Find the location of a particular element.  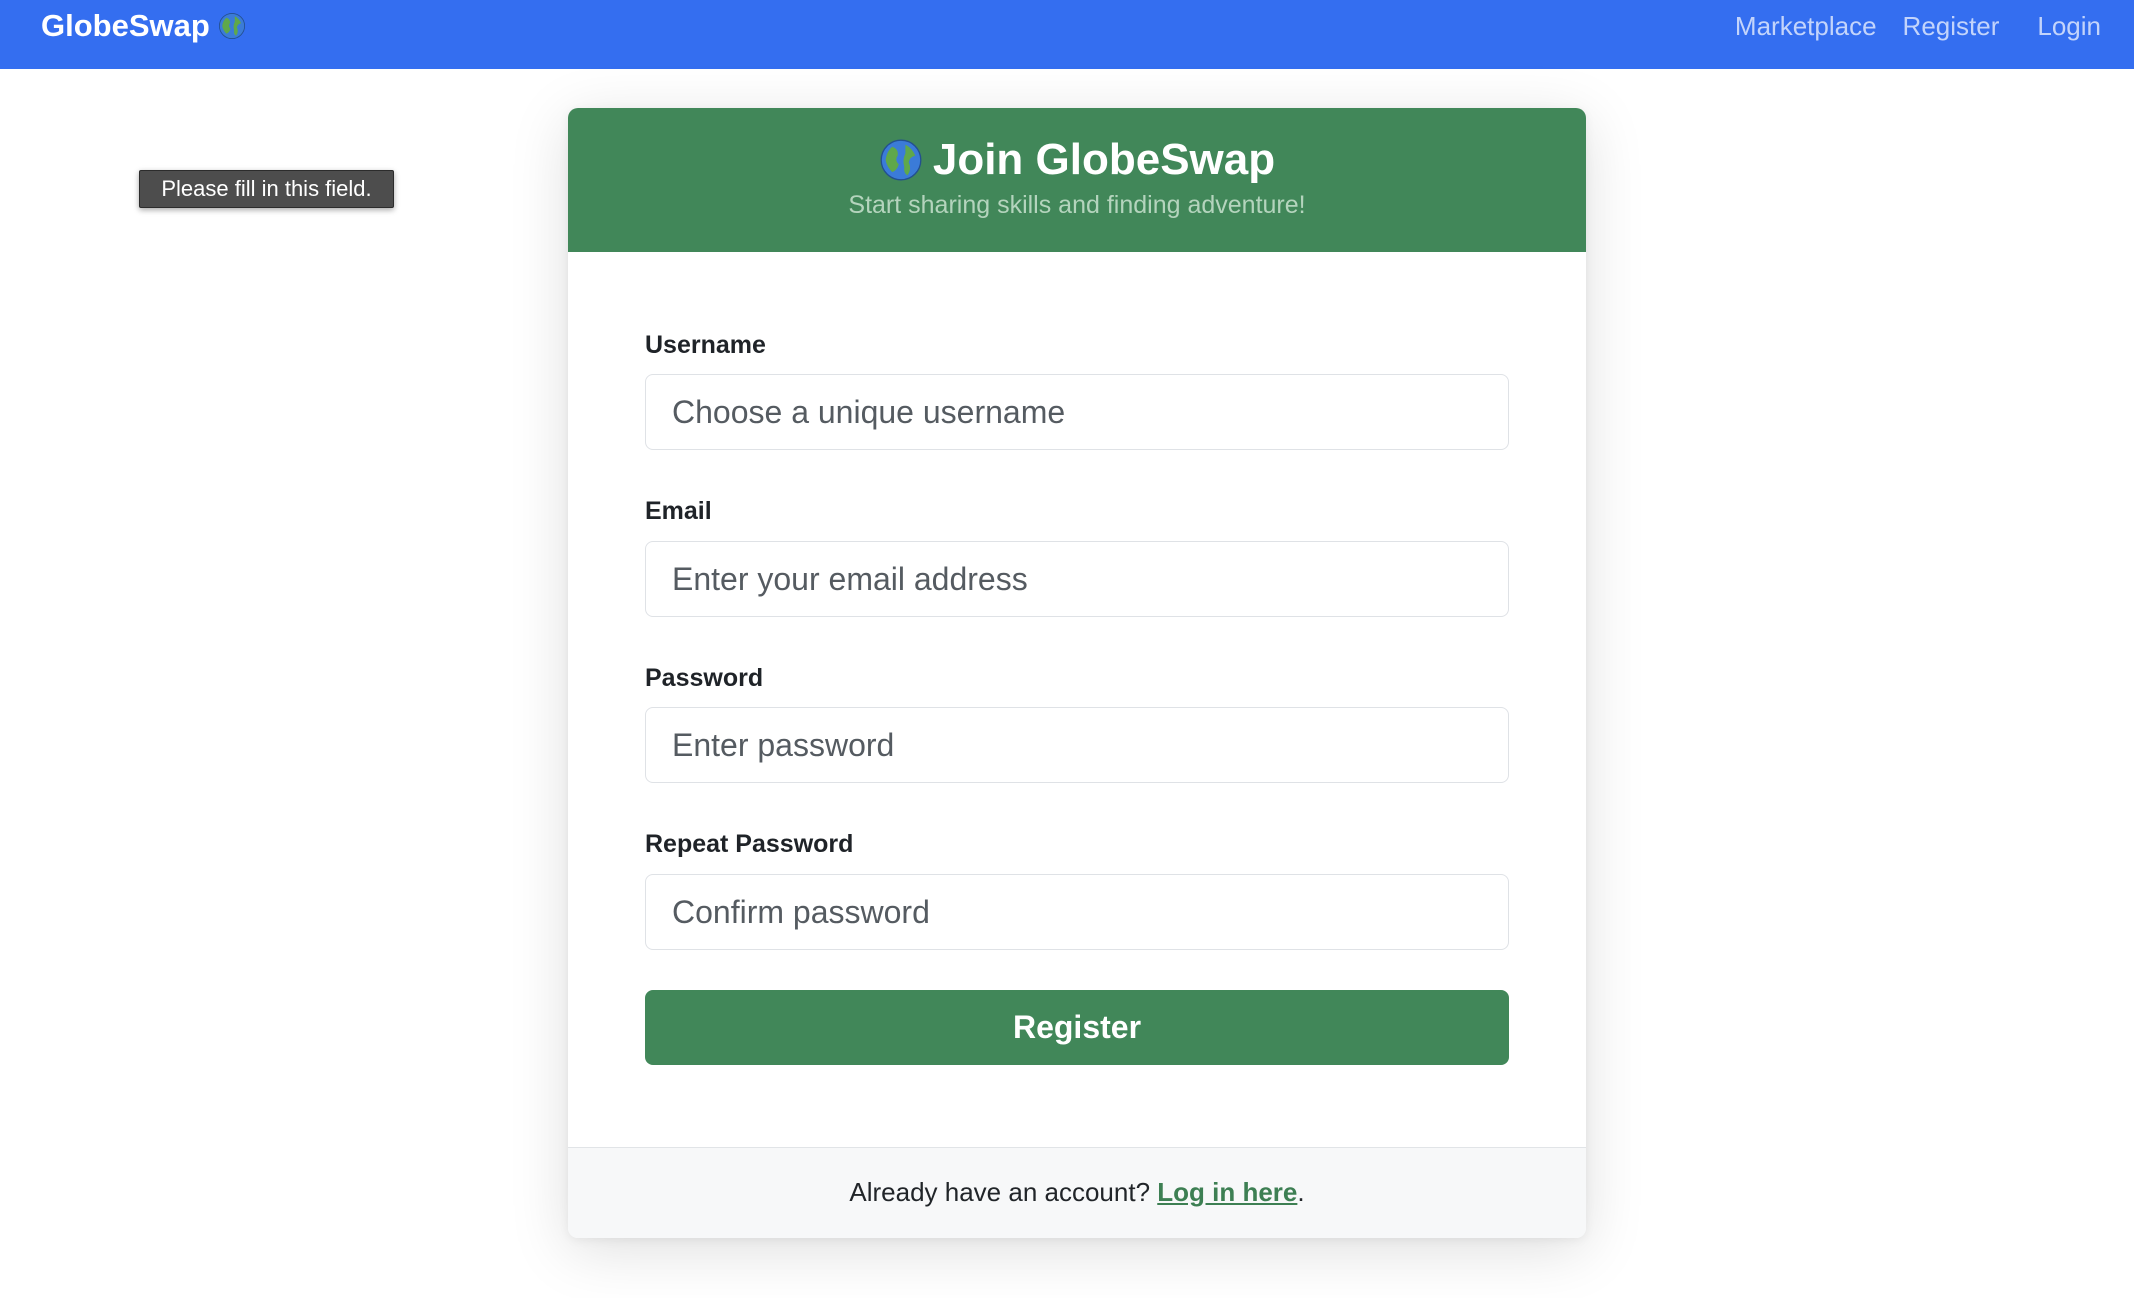

footer-period: . is located at coordinates (1301, 1192).